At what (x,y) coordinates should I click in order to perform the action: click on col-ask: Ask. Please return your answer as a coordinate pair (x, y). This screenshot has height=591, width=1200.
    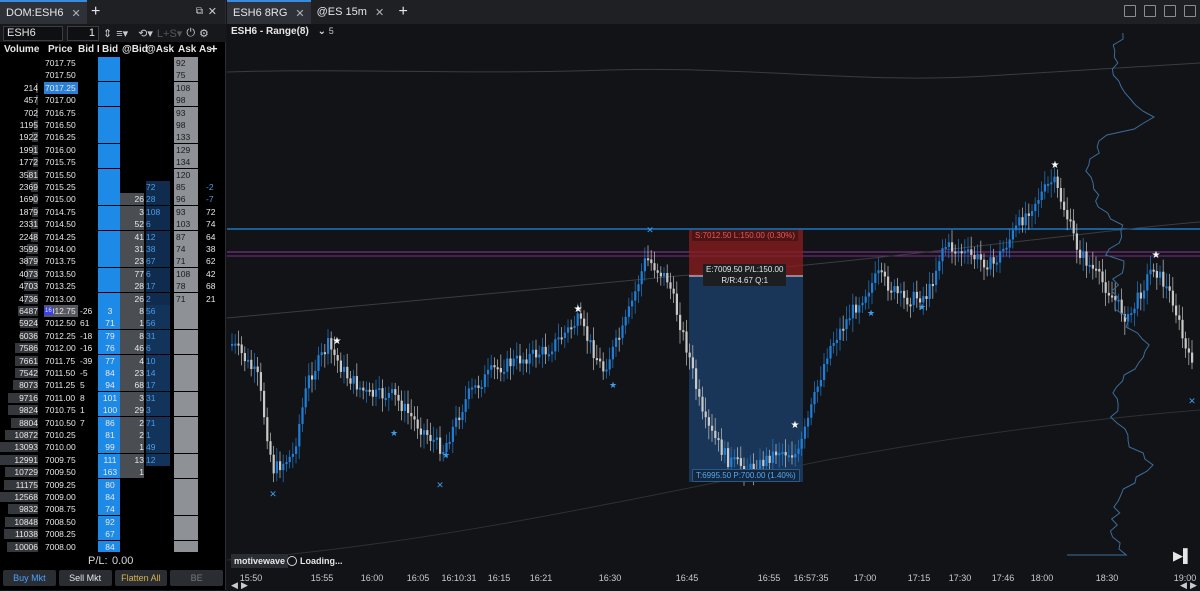
    Looking at the image, I should click on (187, 49).